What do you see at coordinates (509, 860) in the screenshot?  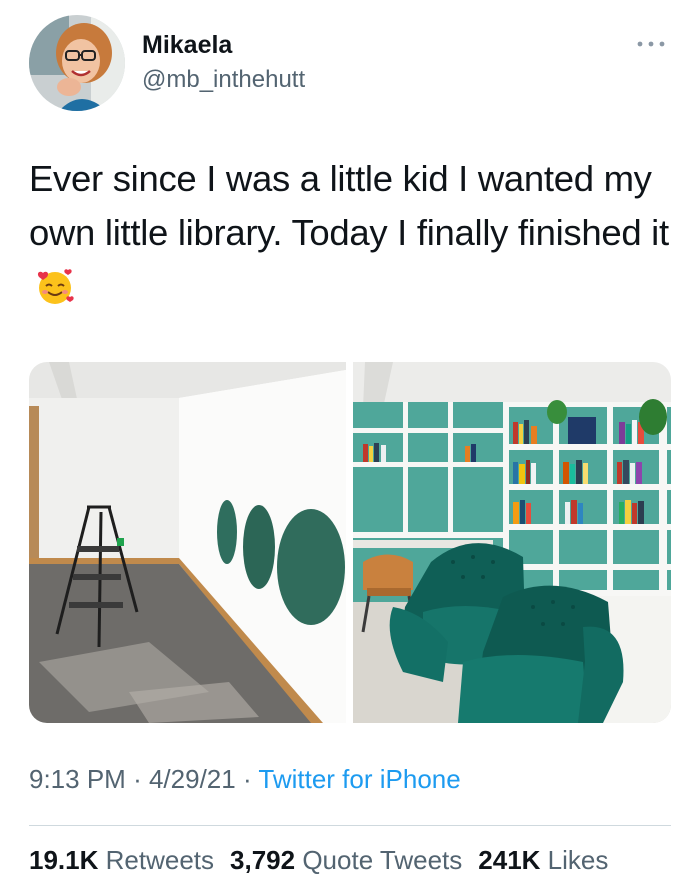 I see `likes-count: 241K` at bounding box center [509, 860].